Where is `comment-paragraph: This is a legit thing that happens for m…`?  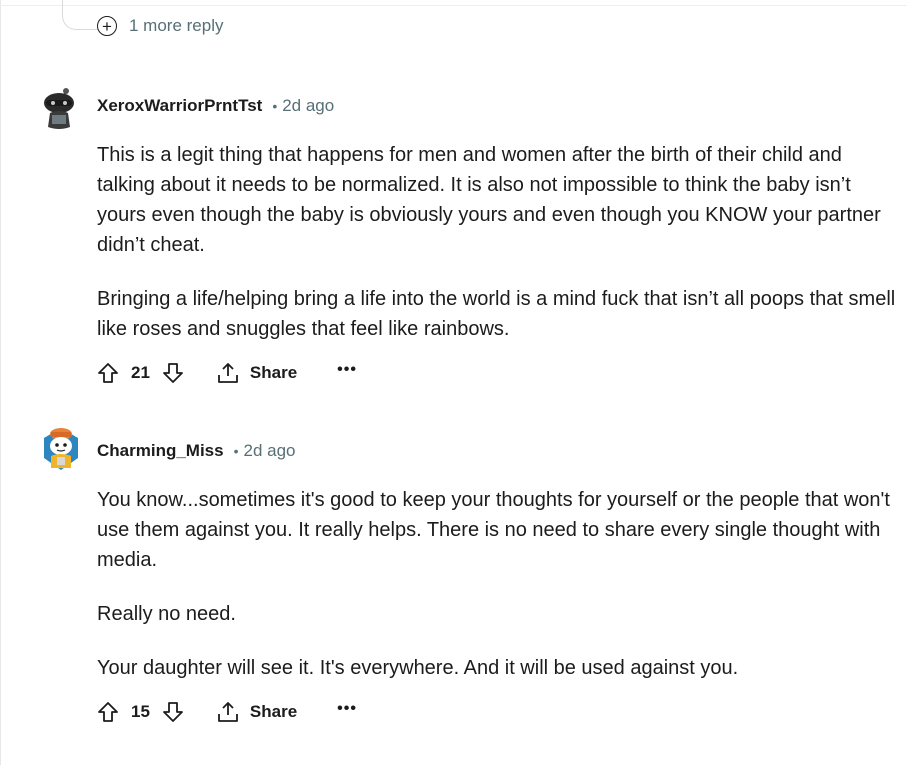 comment-paragraph: This is a legit thing that happens for m… is located at coordinates (489, 200).